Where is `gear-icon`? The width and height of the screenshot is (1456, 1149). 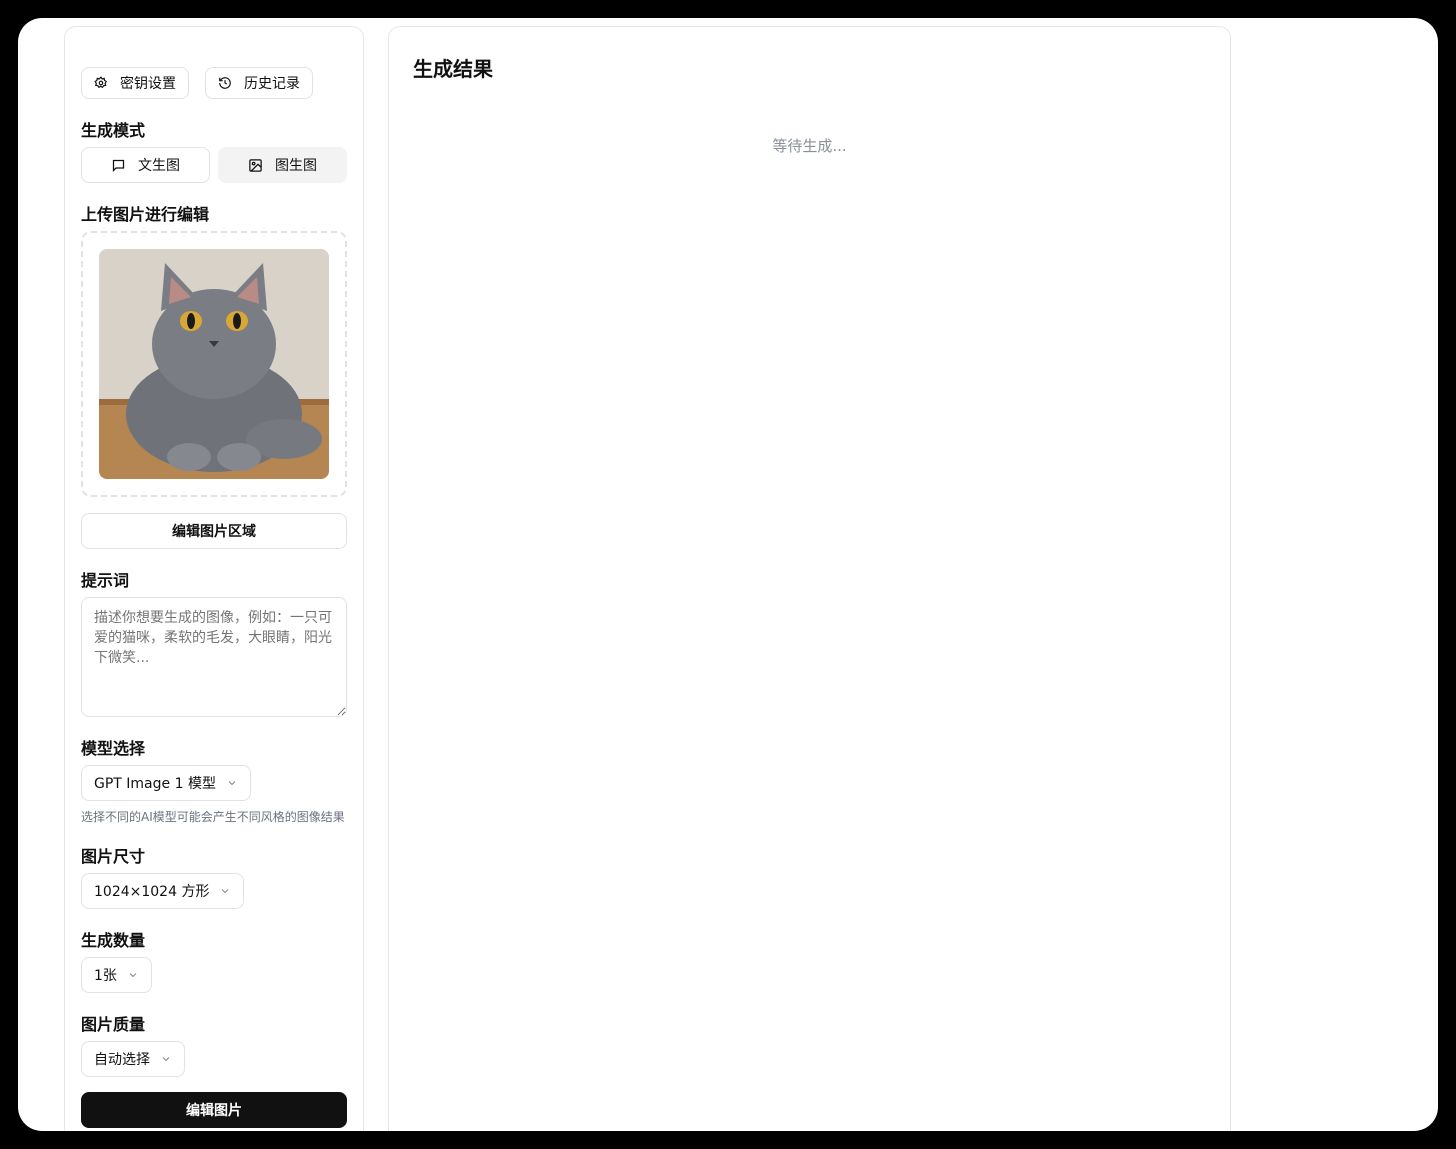 gear-icon is located at coordinates (101, 83).